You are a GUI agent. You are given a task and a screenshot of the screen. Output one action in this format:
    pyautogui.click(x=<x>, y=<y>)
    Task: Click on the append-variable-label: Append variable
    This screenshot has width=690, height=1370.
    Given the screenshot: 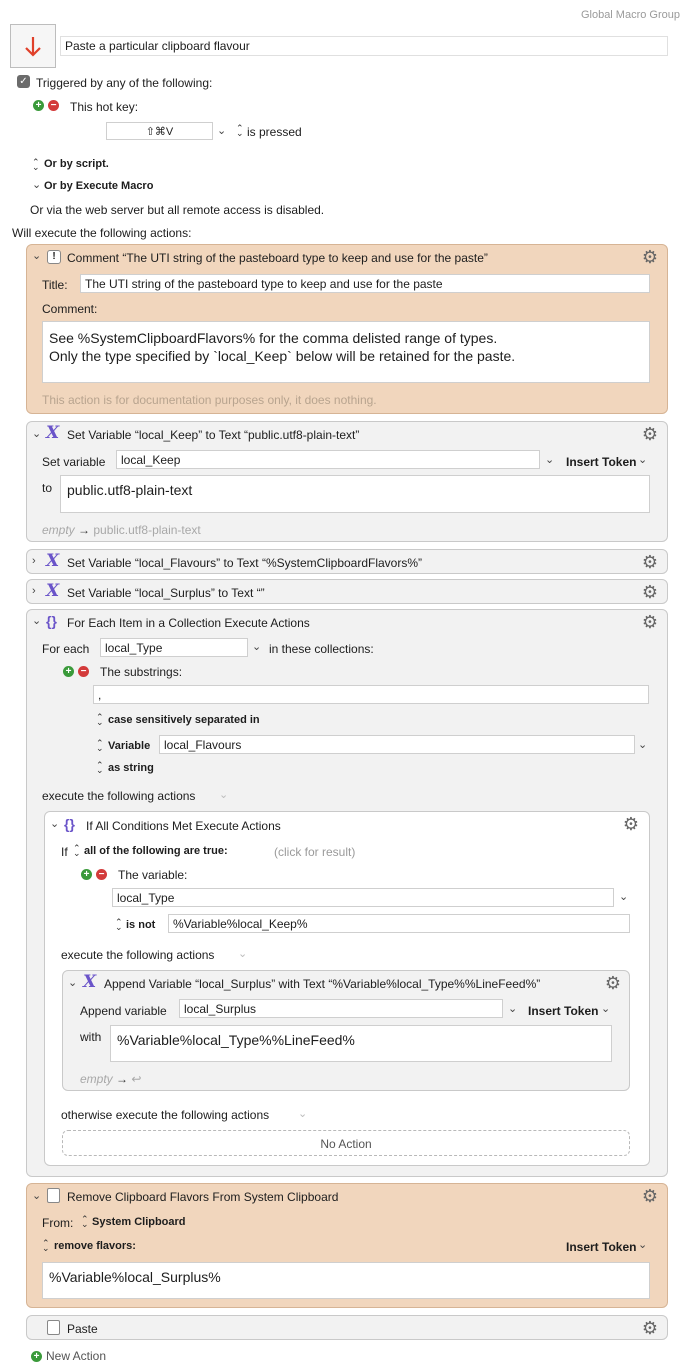 What is the action you would take?
    pyautogui.click(x=123, y=1011)
    